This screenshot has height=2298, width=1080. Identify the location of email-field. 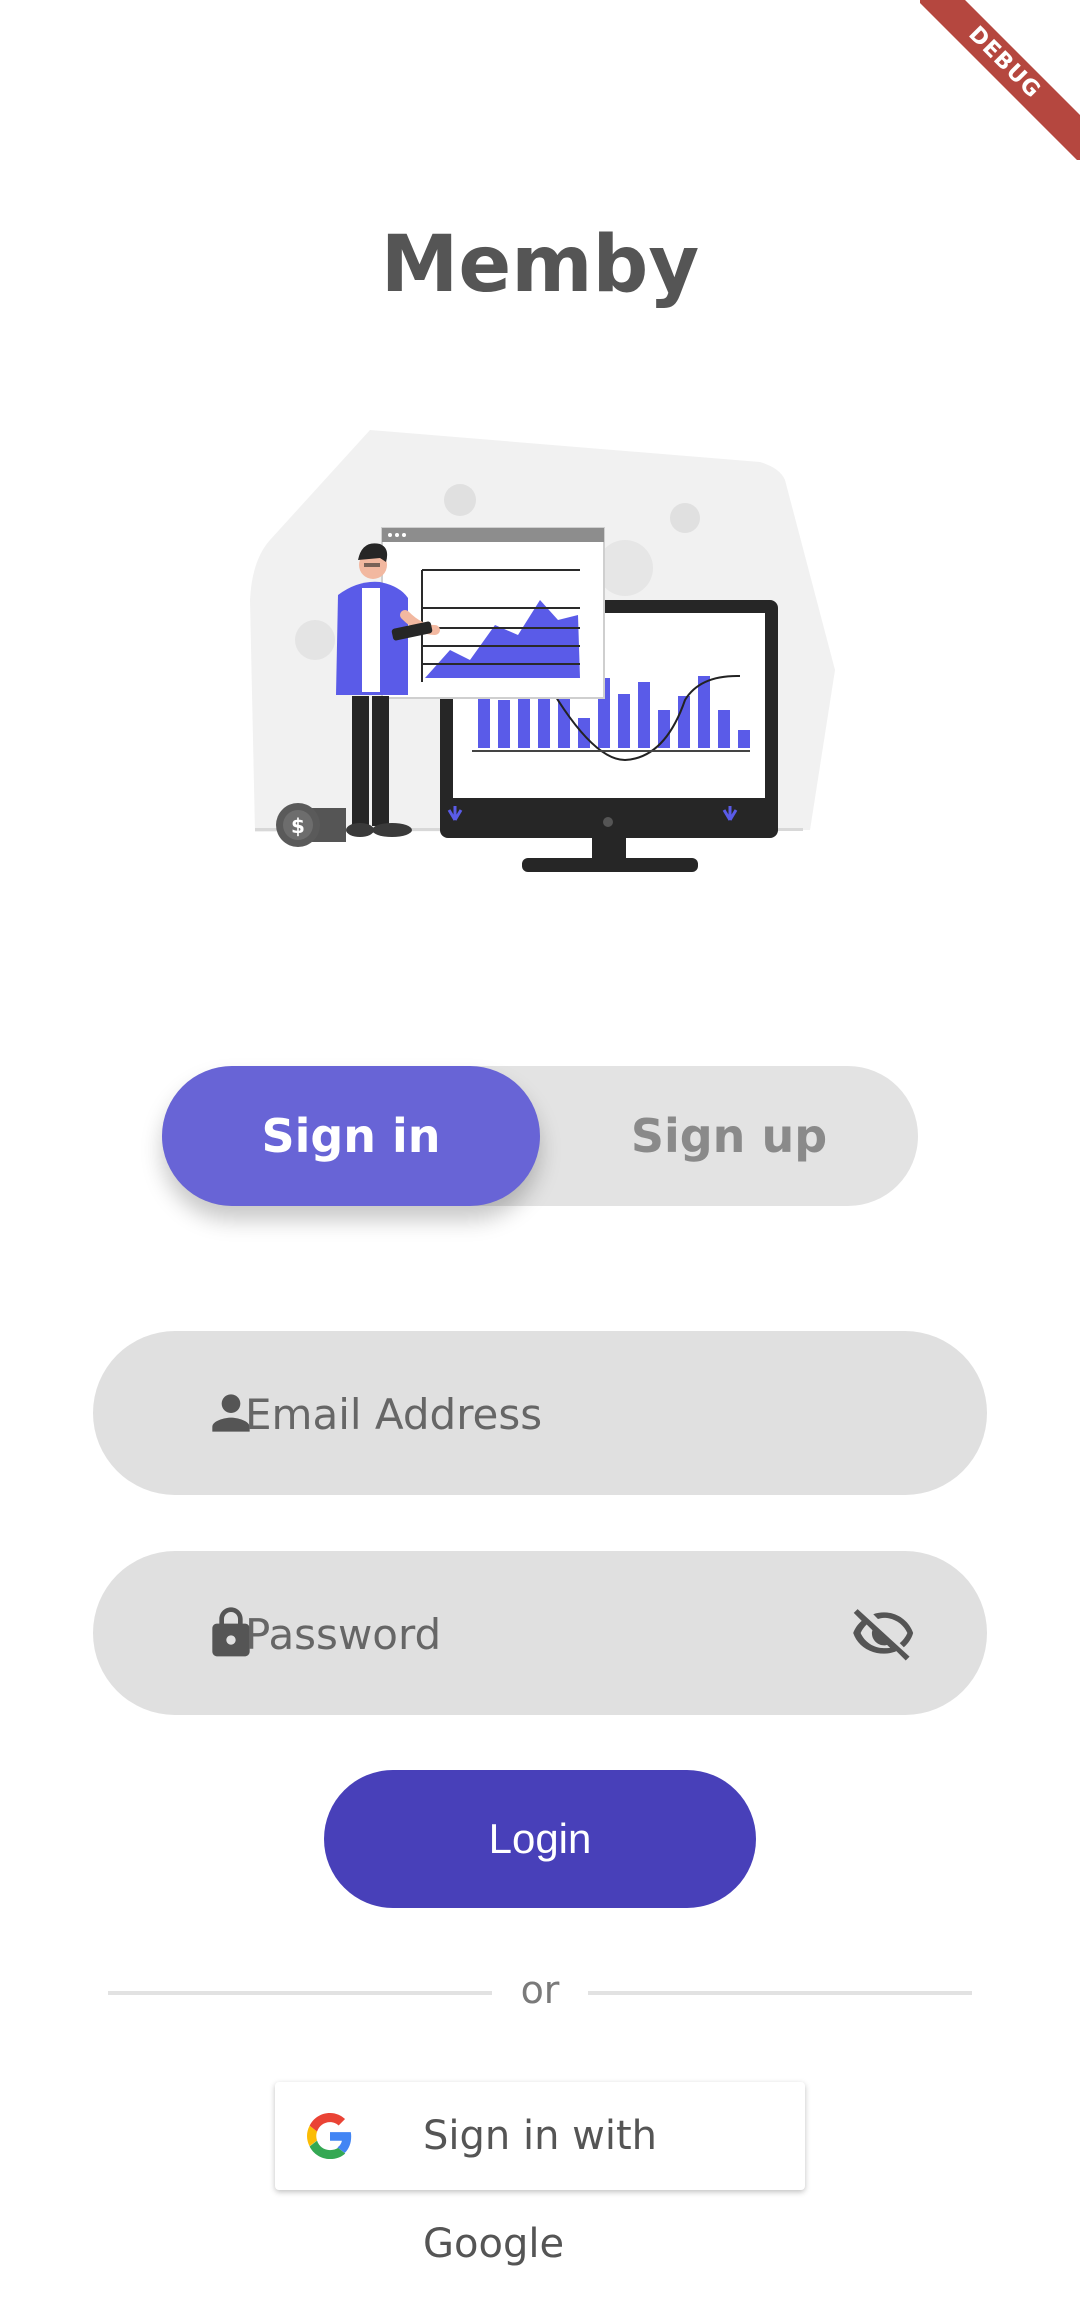
(540, 1414).